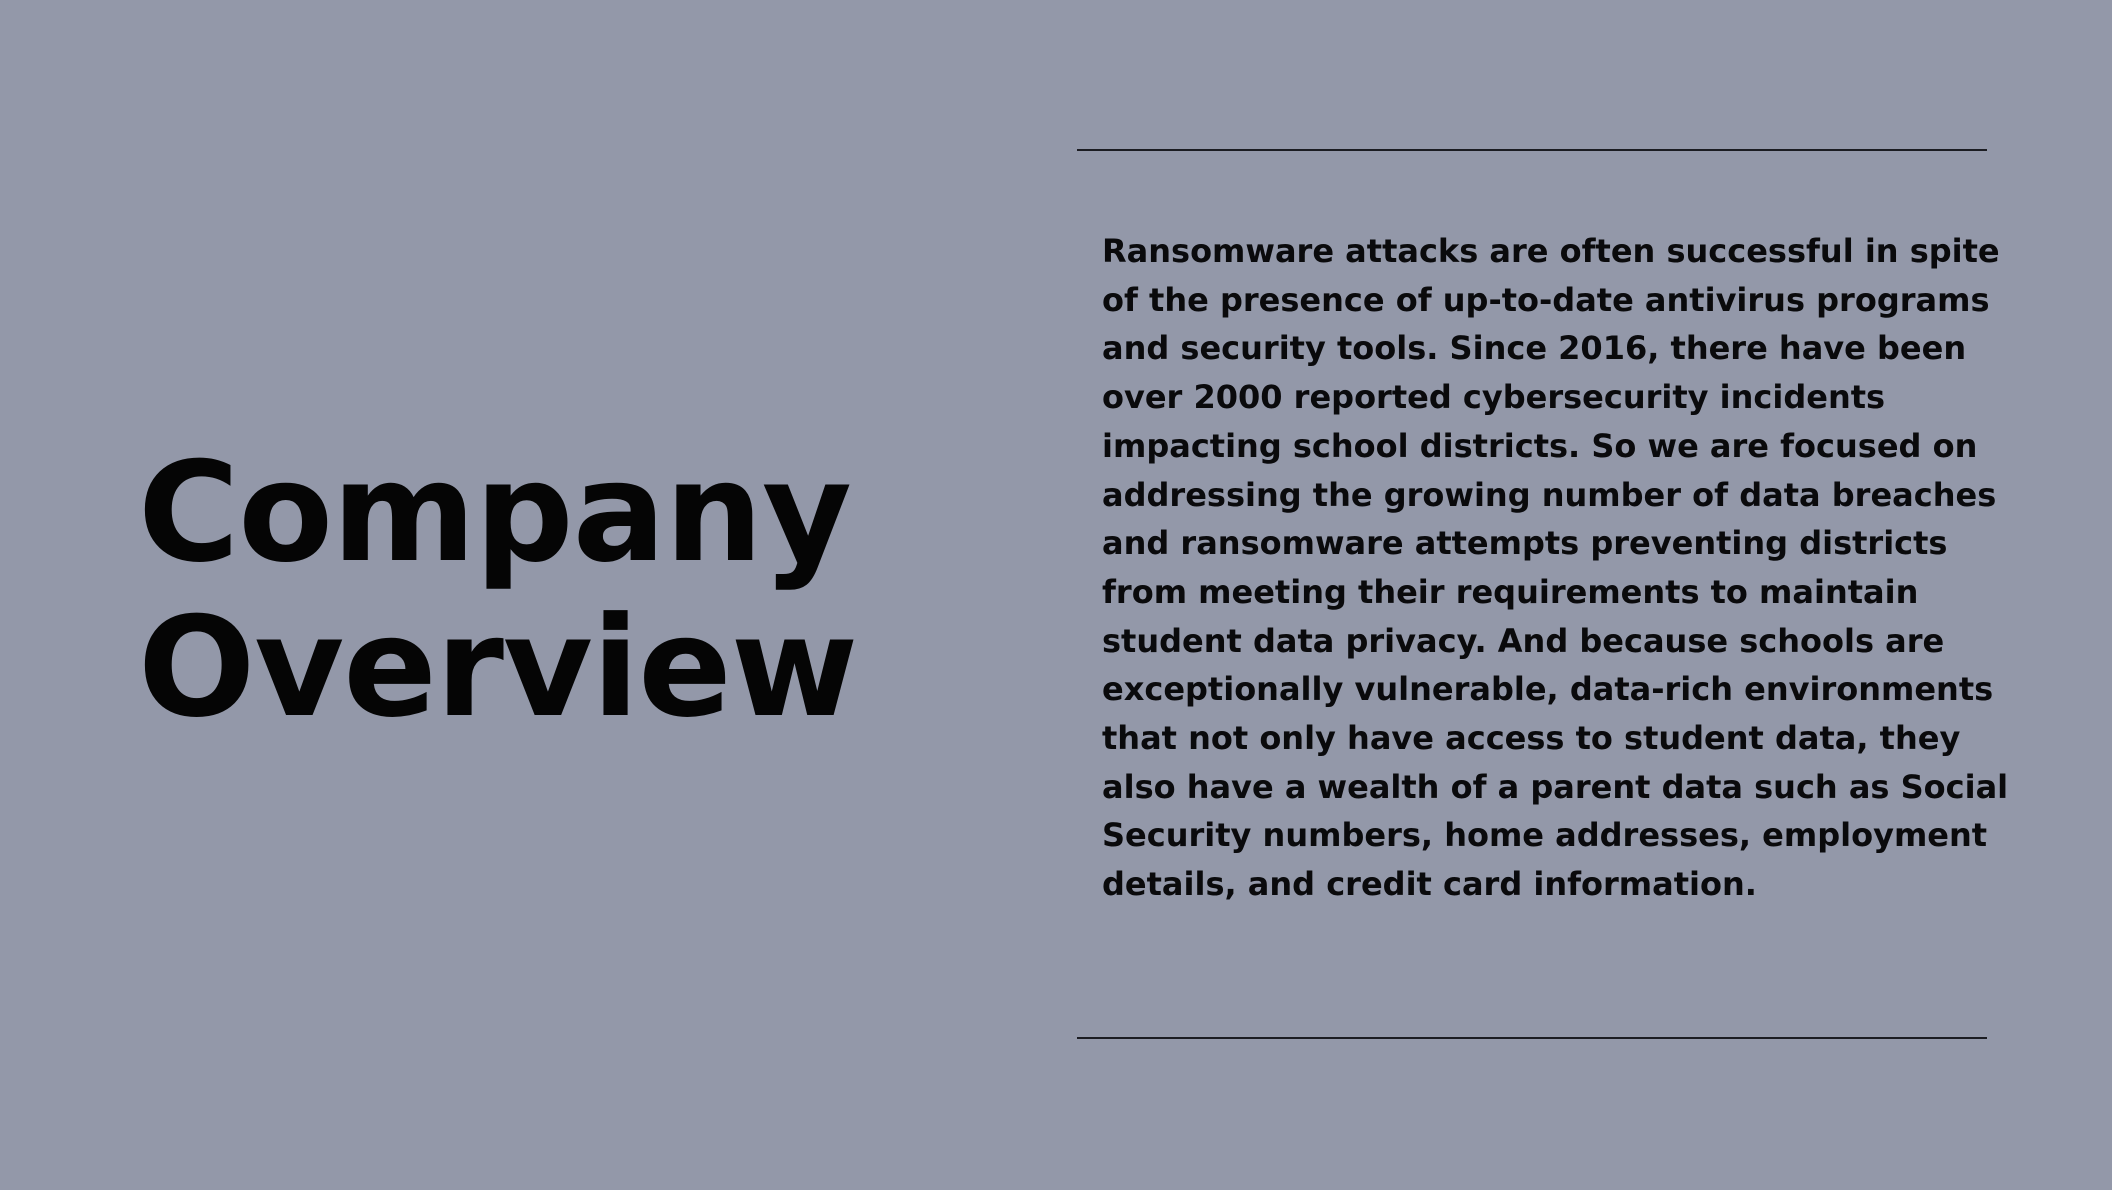 Image resolution: width=2112 pixels, height=1190 pixels. I want to click on slide-title-line-2: Overview, so click(498, 667).